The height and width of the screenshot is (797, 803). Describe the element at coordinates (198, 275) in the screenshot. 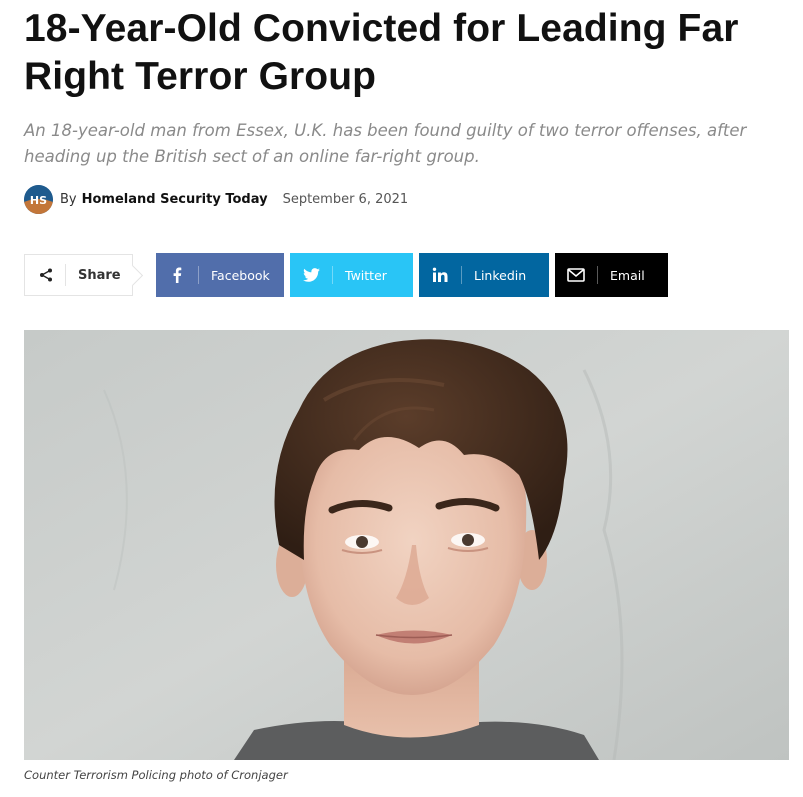

I see `facebook-separator` at that location.